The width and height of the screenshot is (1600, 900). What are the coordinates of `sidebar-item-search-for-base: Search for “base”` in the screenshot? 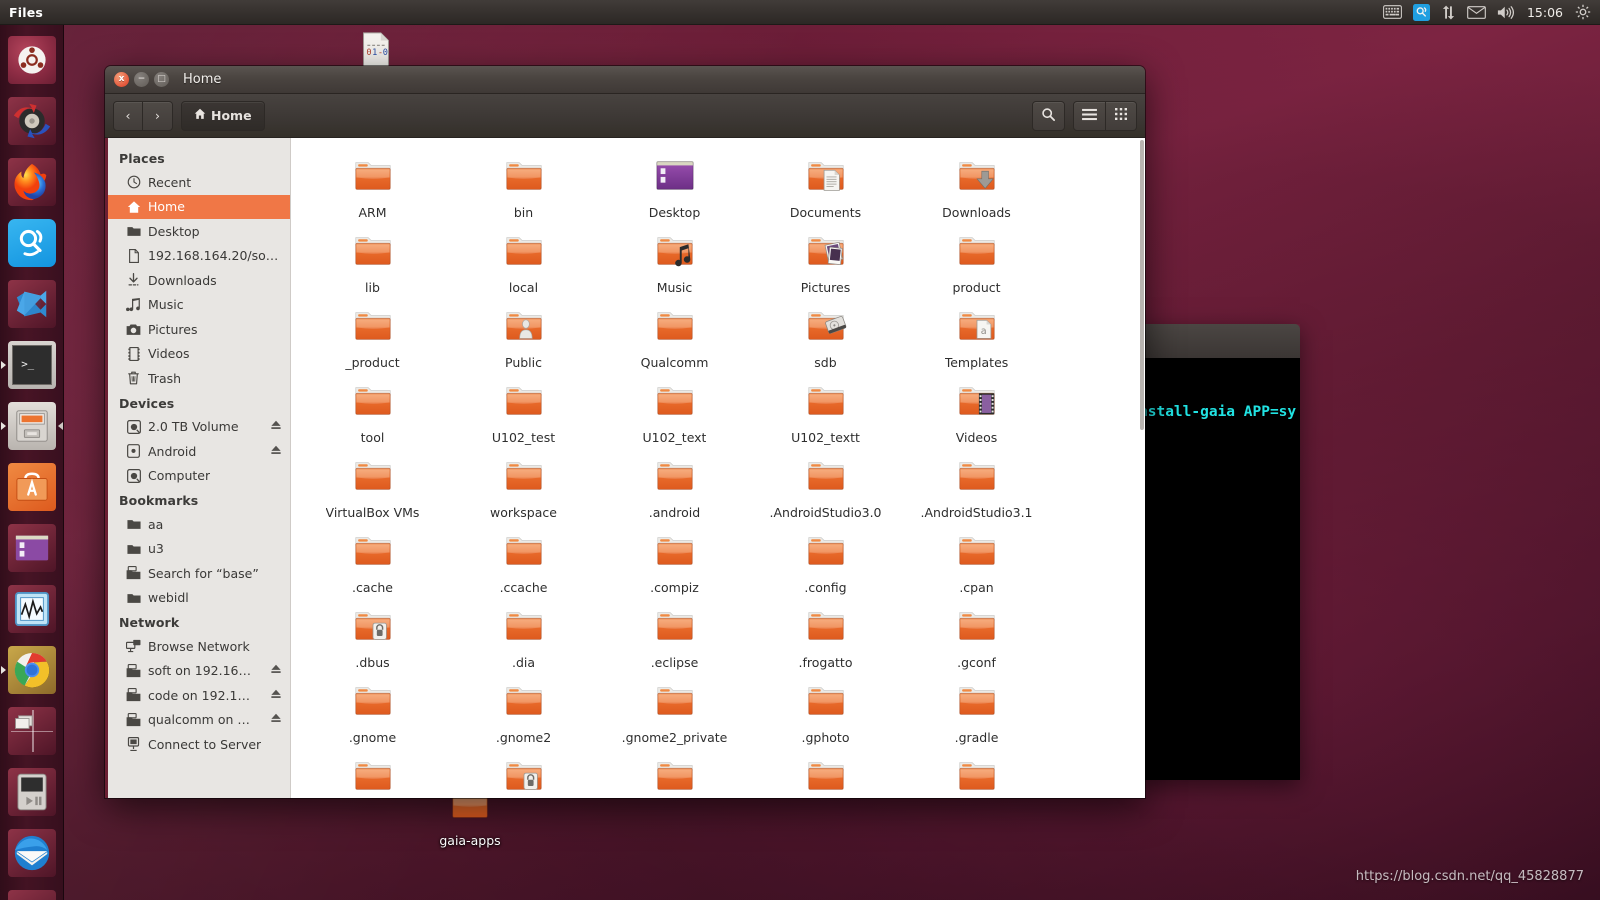 It's located at (199, 573).